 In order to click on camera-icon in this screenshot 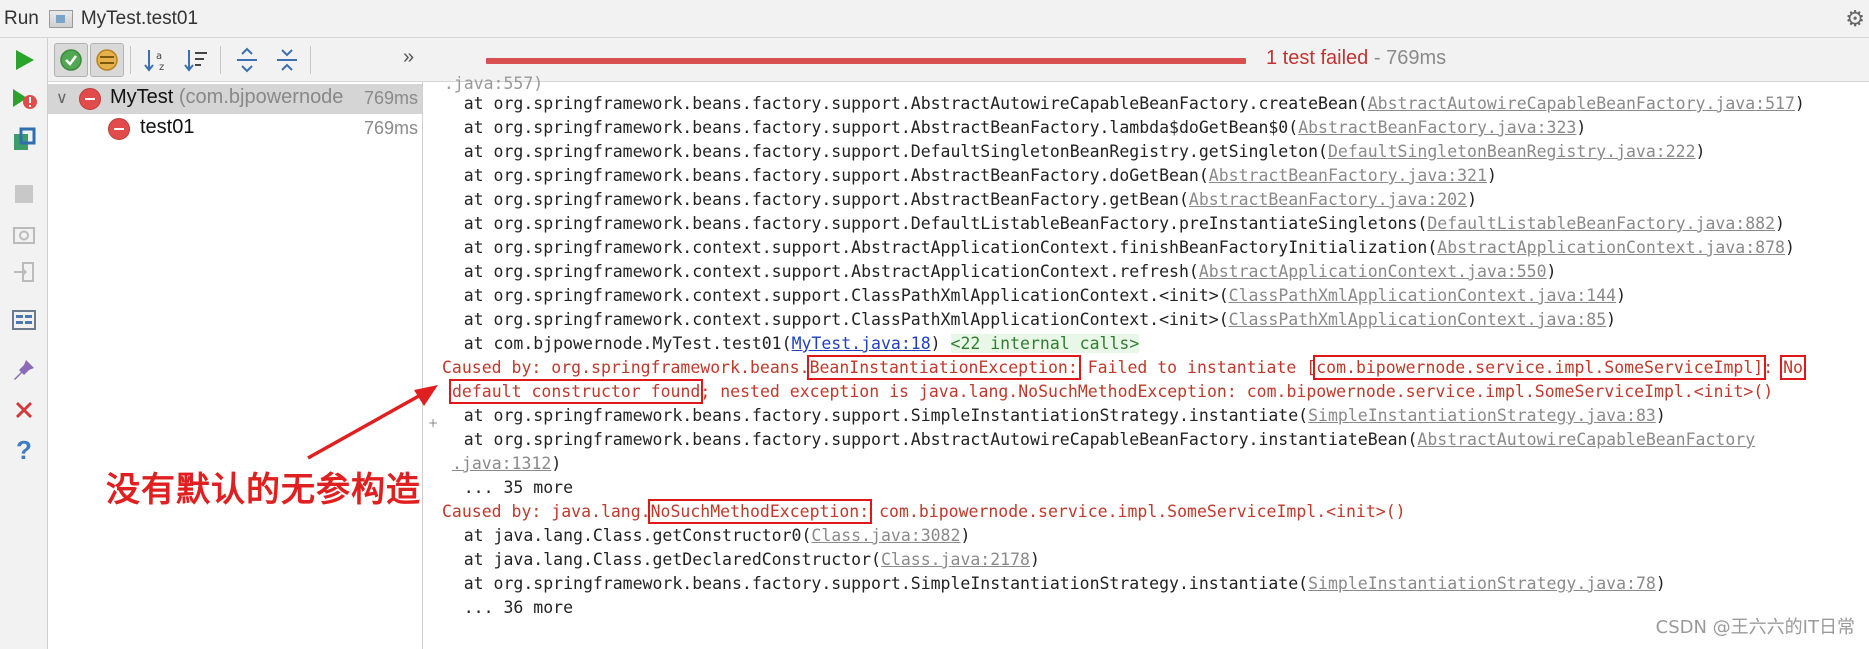, I will do `click(24, 235)`.